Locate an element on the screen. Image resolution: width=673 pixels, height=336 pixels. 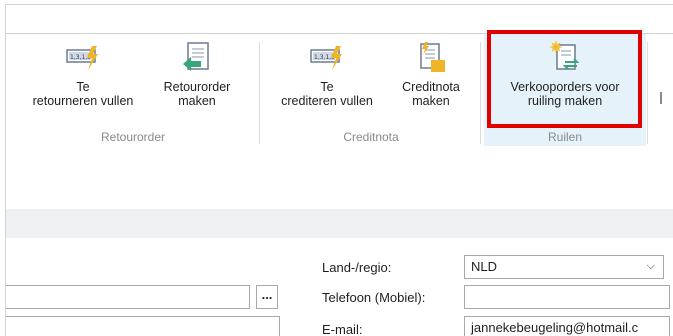
return-order-icon is located at coordinates (196, 56).